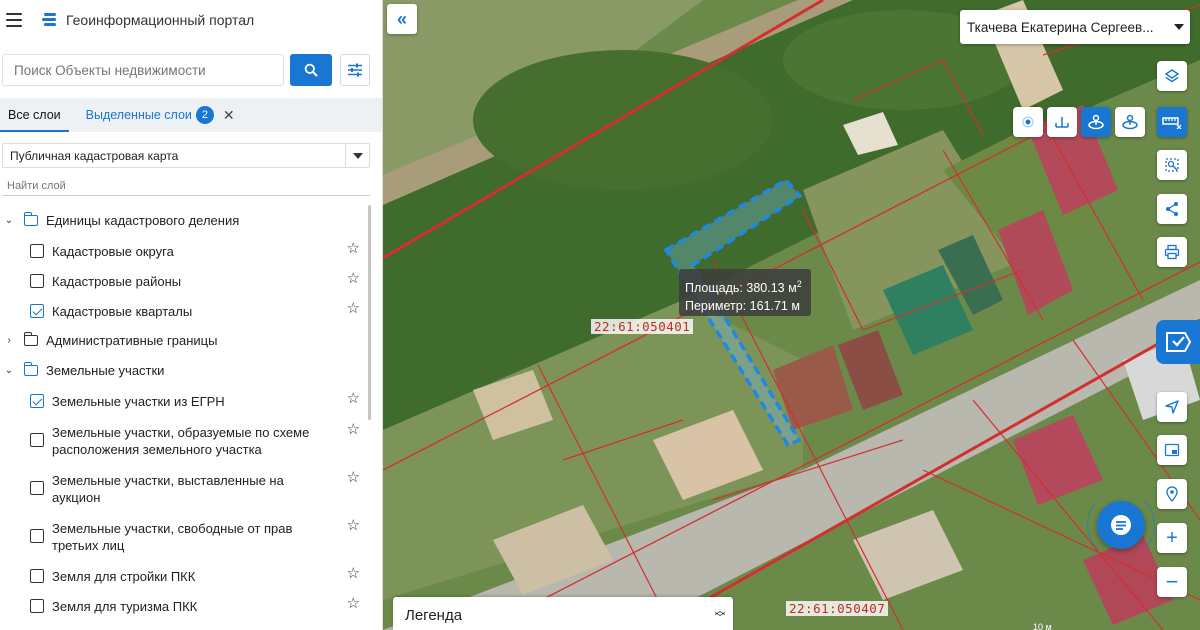  I want to click on navigation-arrow-icon, so click(1172, 407).